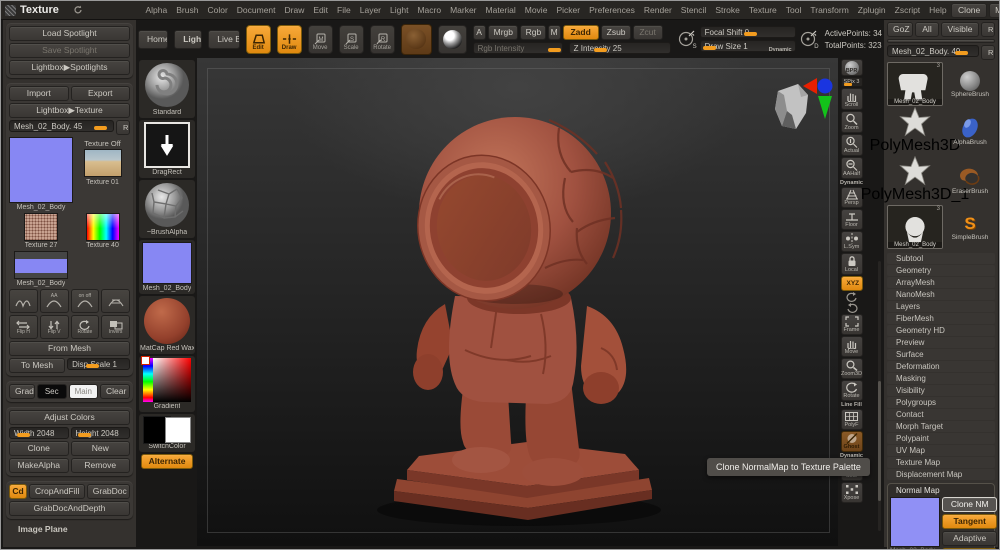 This screenshot has height=550, width=1000. What do you see at coordinates (344, 10) in the screenshot?
I see `menu-item: File` at bounding box center [344, 10].